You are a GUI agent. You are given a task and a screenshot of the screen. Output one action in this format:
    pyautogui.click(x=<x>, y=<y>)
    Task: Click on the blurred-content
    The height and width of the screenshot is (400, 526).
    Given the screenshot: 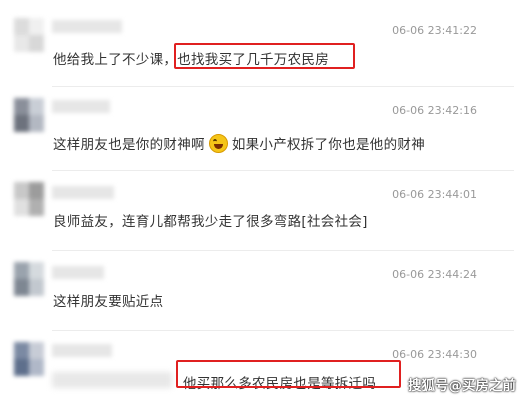 What is the action you would take?
    pyautogui.click(x=112, y=380)
    